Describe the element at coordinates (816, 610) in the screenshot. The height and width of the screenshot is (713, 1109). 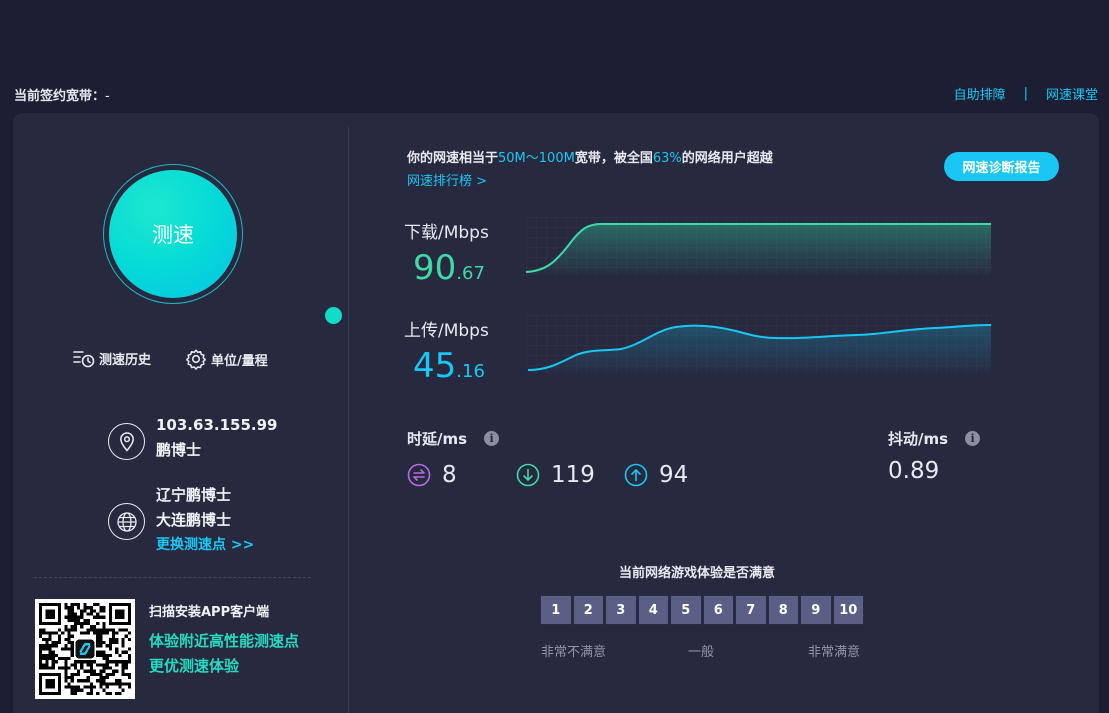
I see `rating-option-9: 9` at that location.